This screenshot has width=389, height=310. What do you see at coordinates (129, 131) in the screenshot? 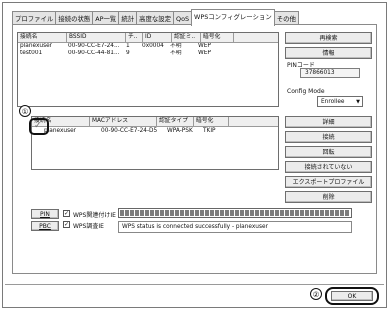
I see `cell-mac: 00-90-CC-E7-24-D5` at bounding box center [129, 131].